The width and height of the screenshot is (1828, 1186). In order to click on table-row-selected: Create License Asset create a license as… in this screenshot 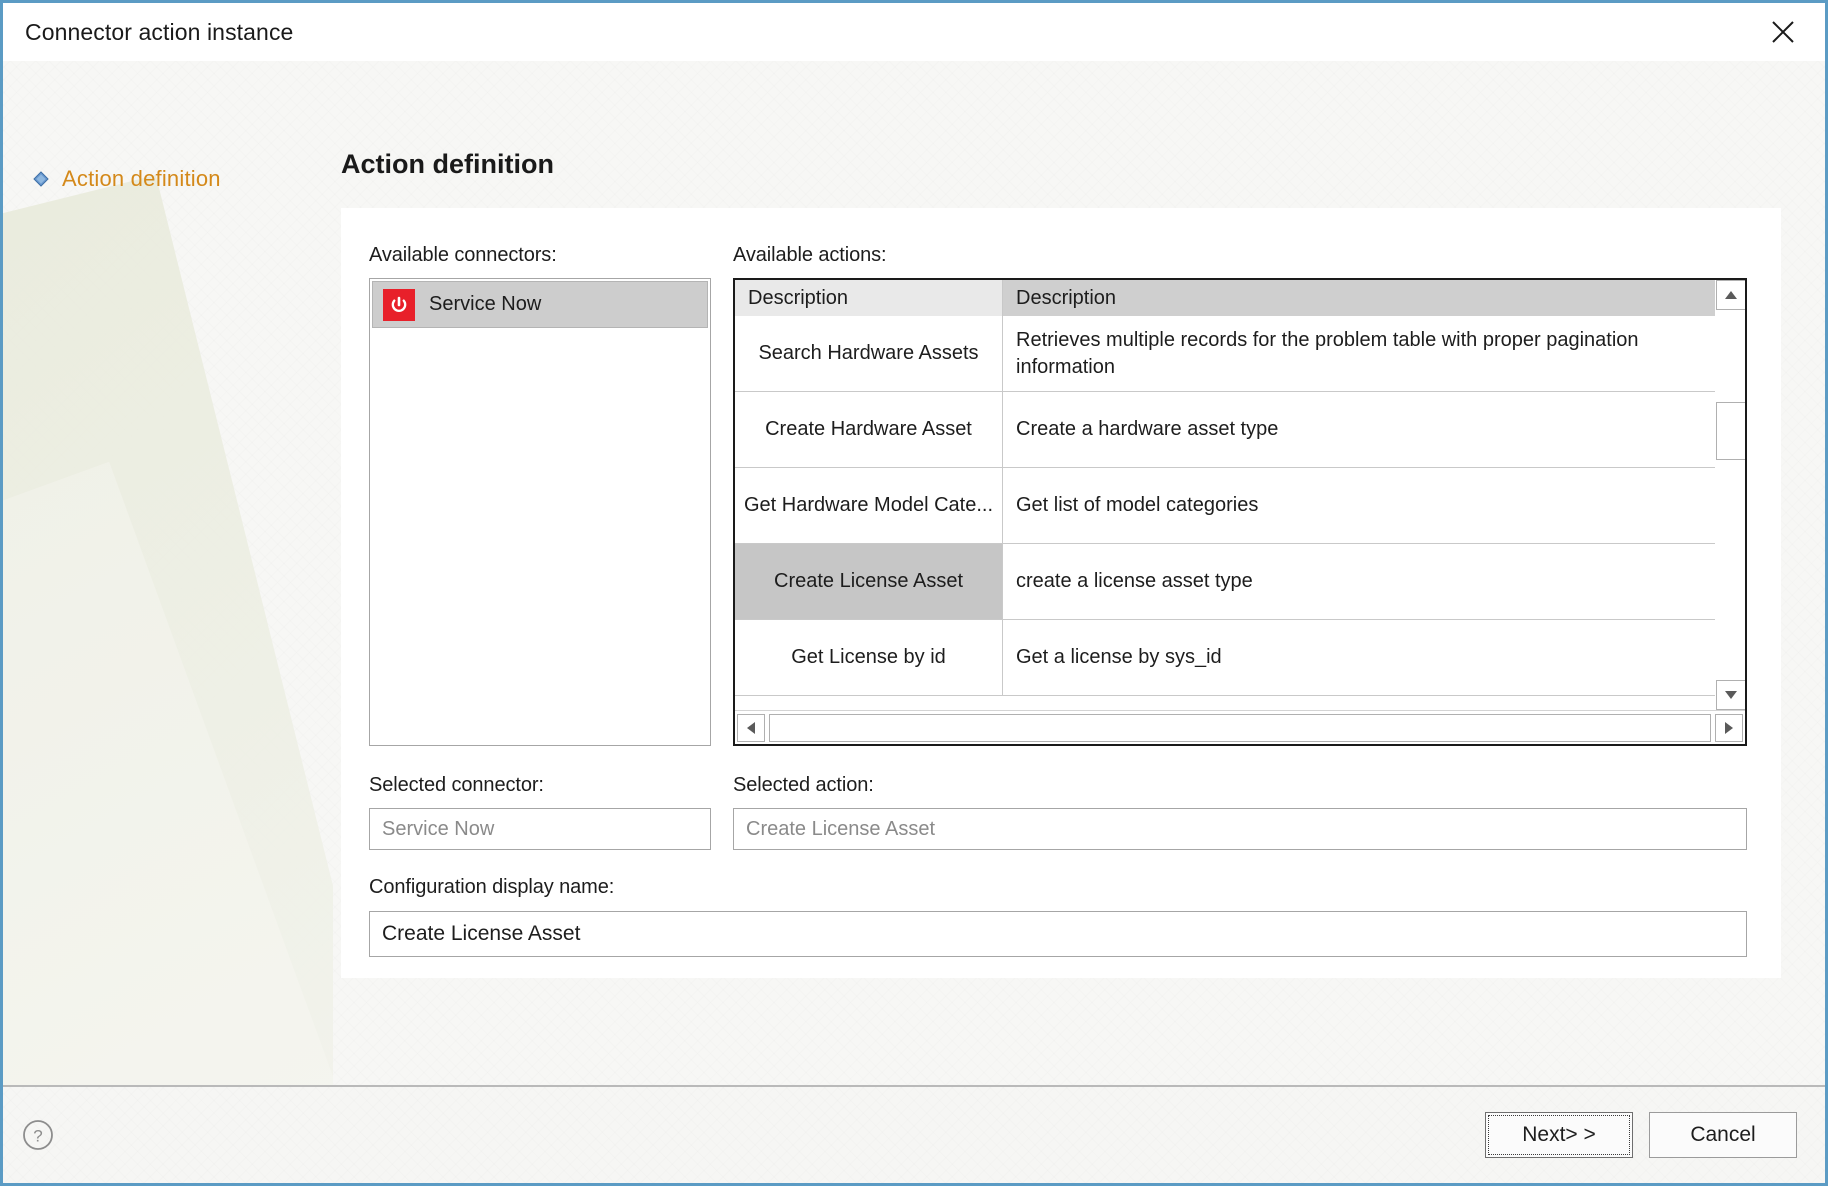, I will do `click(1225, 582)`.